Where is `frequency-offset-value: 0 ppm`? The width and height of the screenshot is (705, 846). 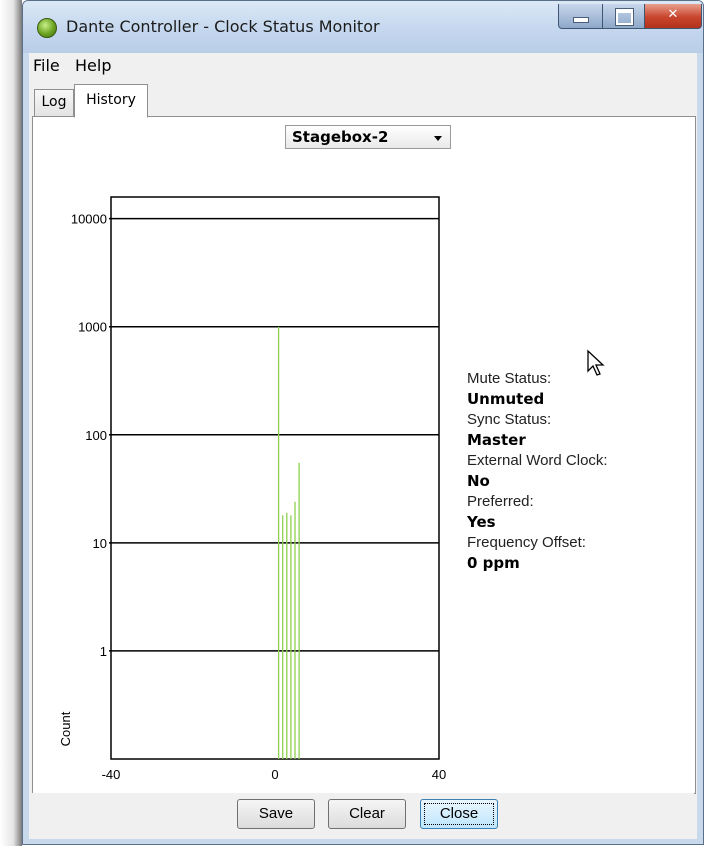 frequency-offset-value: 0 ppm is located at coordinates (493, 563).